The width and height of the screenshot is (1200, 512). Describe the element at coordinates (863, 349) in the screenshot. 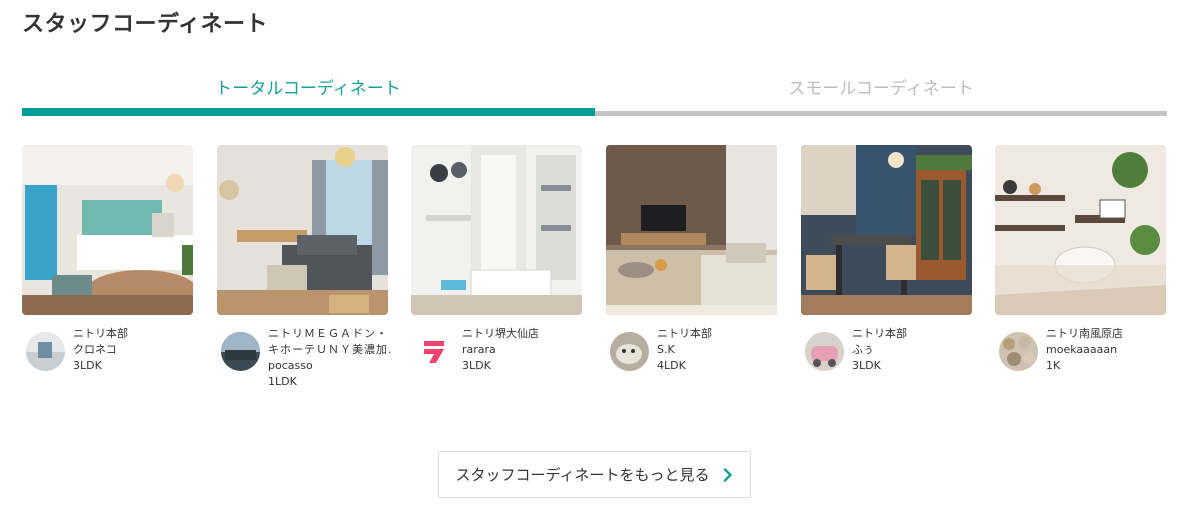

I see `user-name: ふぅ` at that location.